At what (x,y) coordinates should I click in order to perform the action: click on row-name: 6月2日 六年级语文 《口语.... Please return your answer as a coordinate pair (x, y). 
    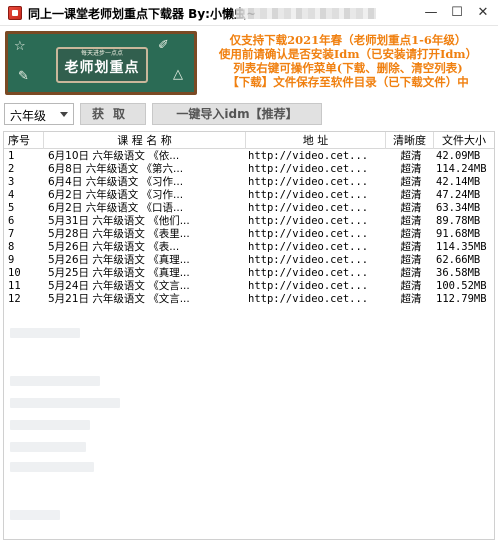
    Looking at the image, I should click on (116, 208).